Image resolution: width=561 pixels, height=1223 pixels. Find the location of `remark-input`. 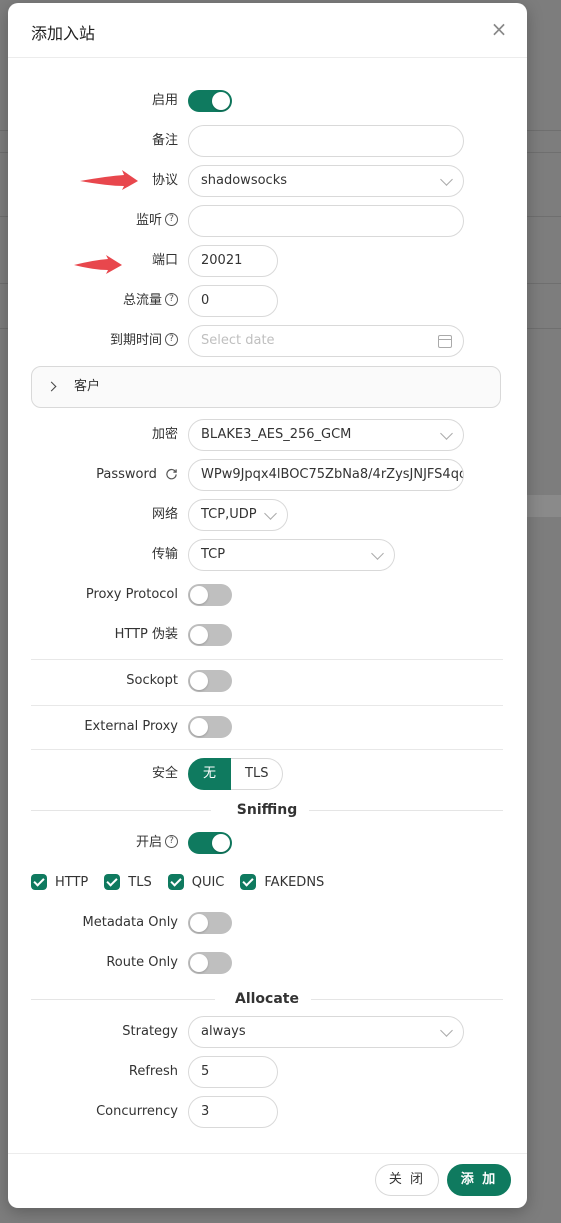

remark-input is located at coordinates (326, 141).